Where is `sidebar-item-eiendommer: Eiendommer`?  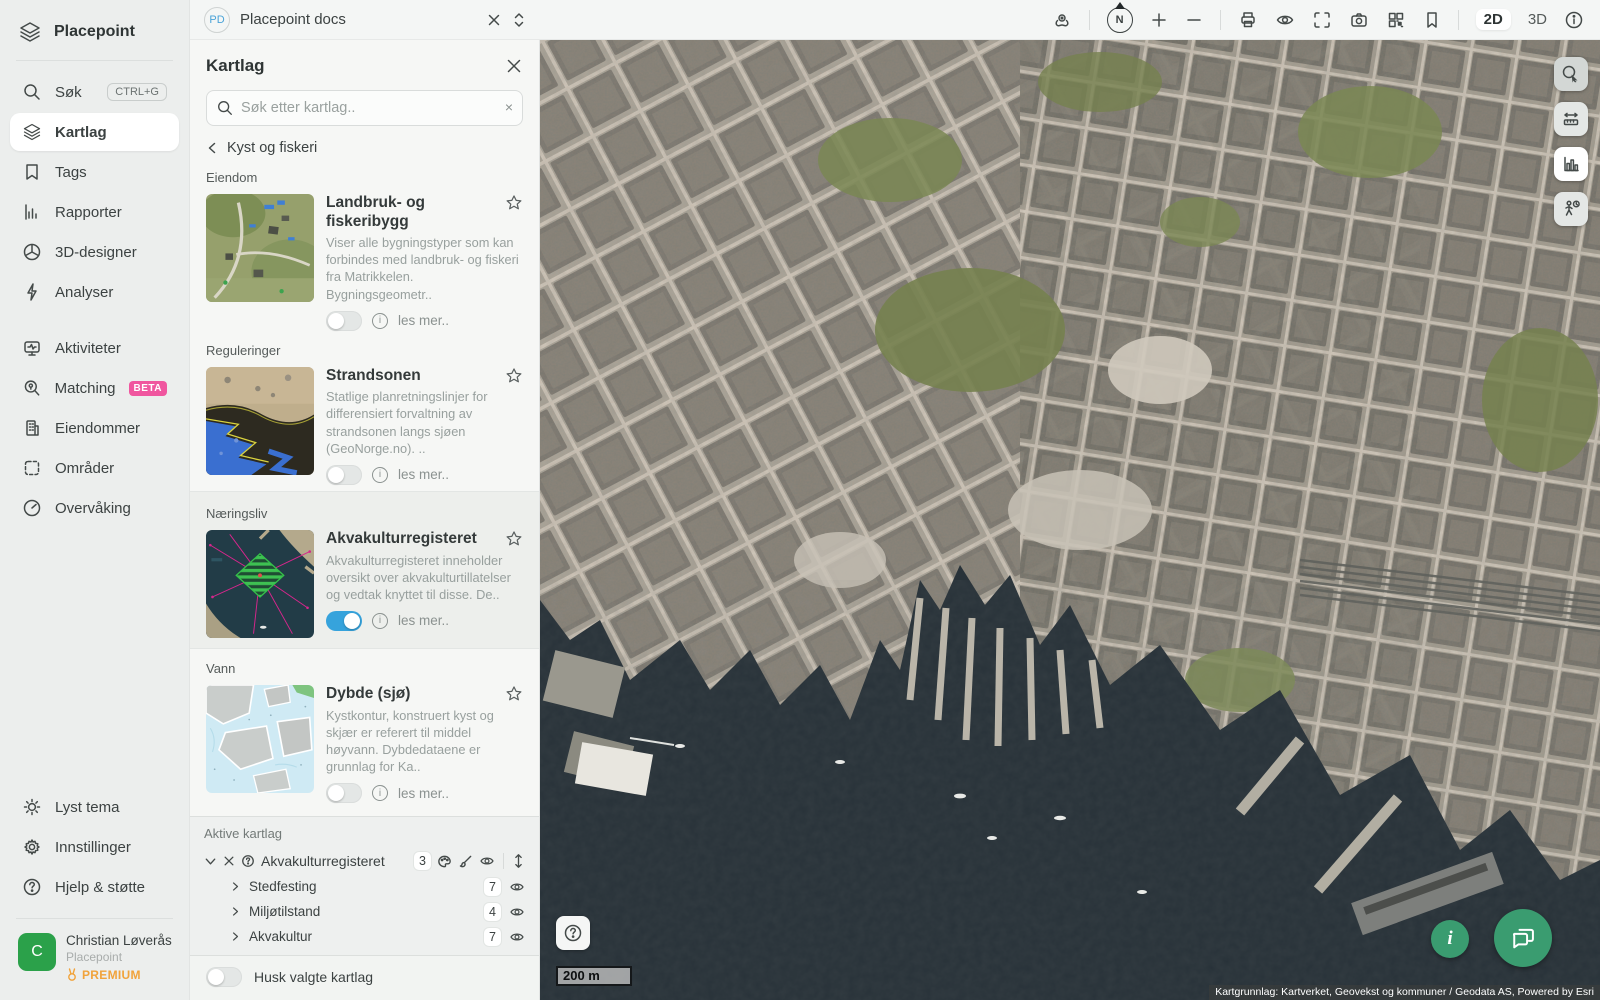 sidebar-item-eiendommer: Eiendommer is located at coordinates (94, 428).